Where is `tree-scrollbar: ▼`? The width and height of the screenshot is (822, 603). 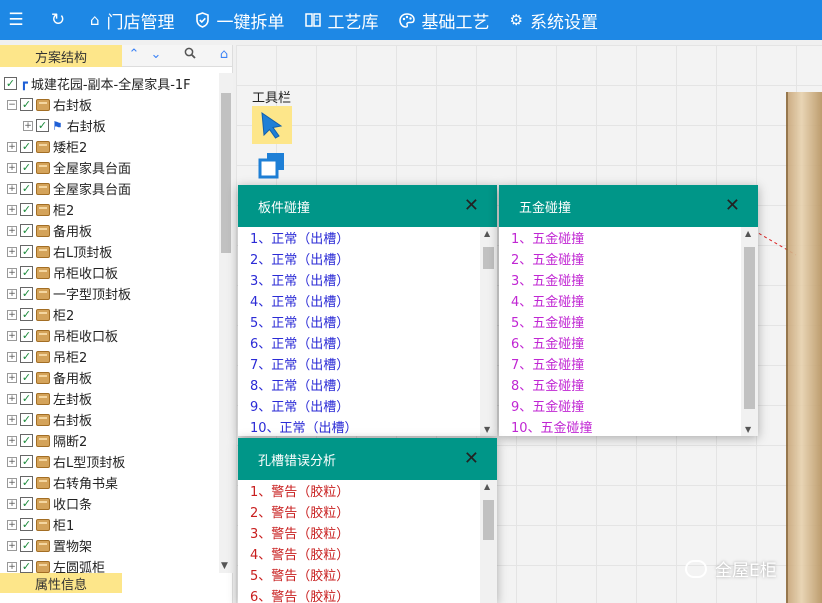 tree-scrollbar: ▼ is located at coordinates (226, 323).